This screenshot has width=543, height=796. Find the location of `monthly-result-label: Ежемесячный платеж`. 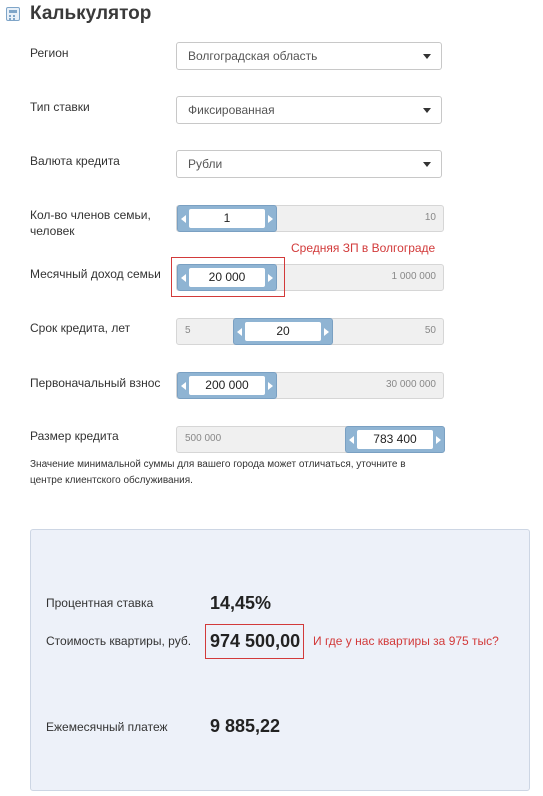

monthly-result-label: Ежемесячный платеж is located at coordinates (107, 727).